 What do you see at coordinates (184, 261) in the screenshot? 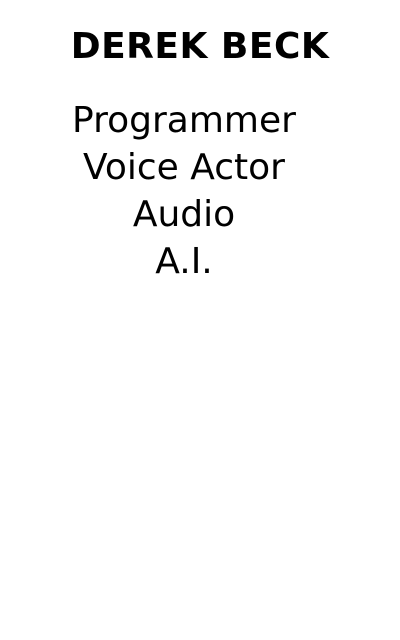
I see `role-ai: A.I.` at bounding box center [184, 261].